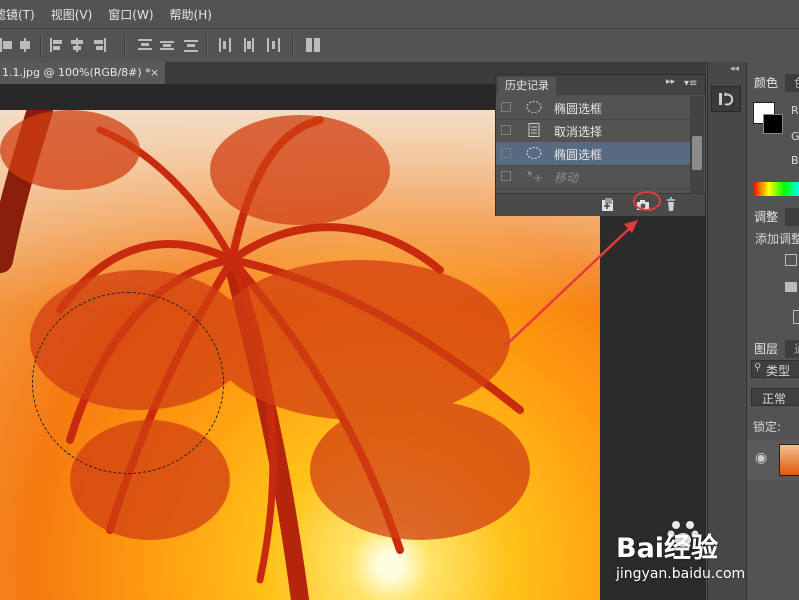 This screenshot has height=600, width=799. Describe the element at coordinates (795, 136) in the screenshot. I see `green-channel-label: G` at that location.